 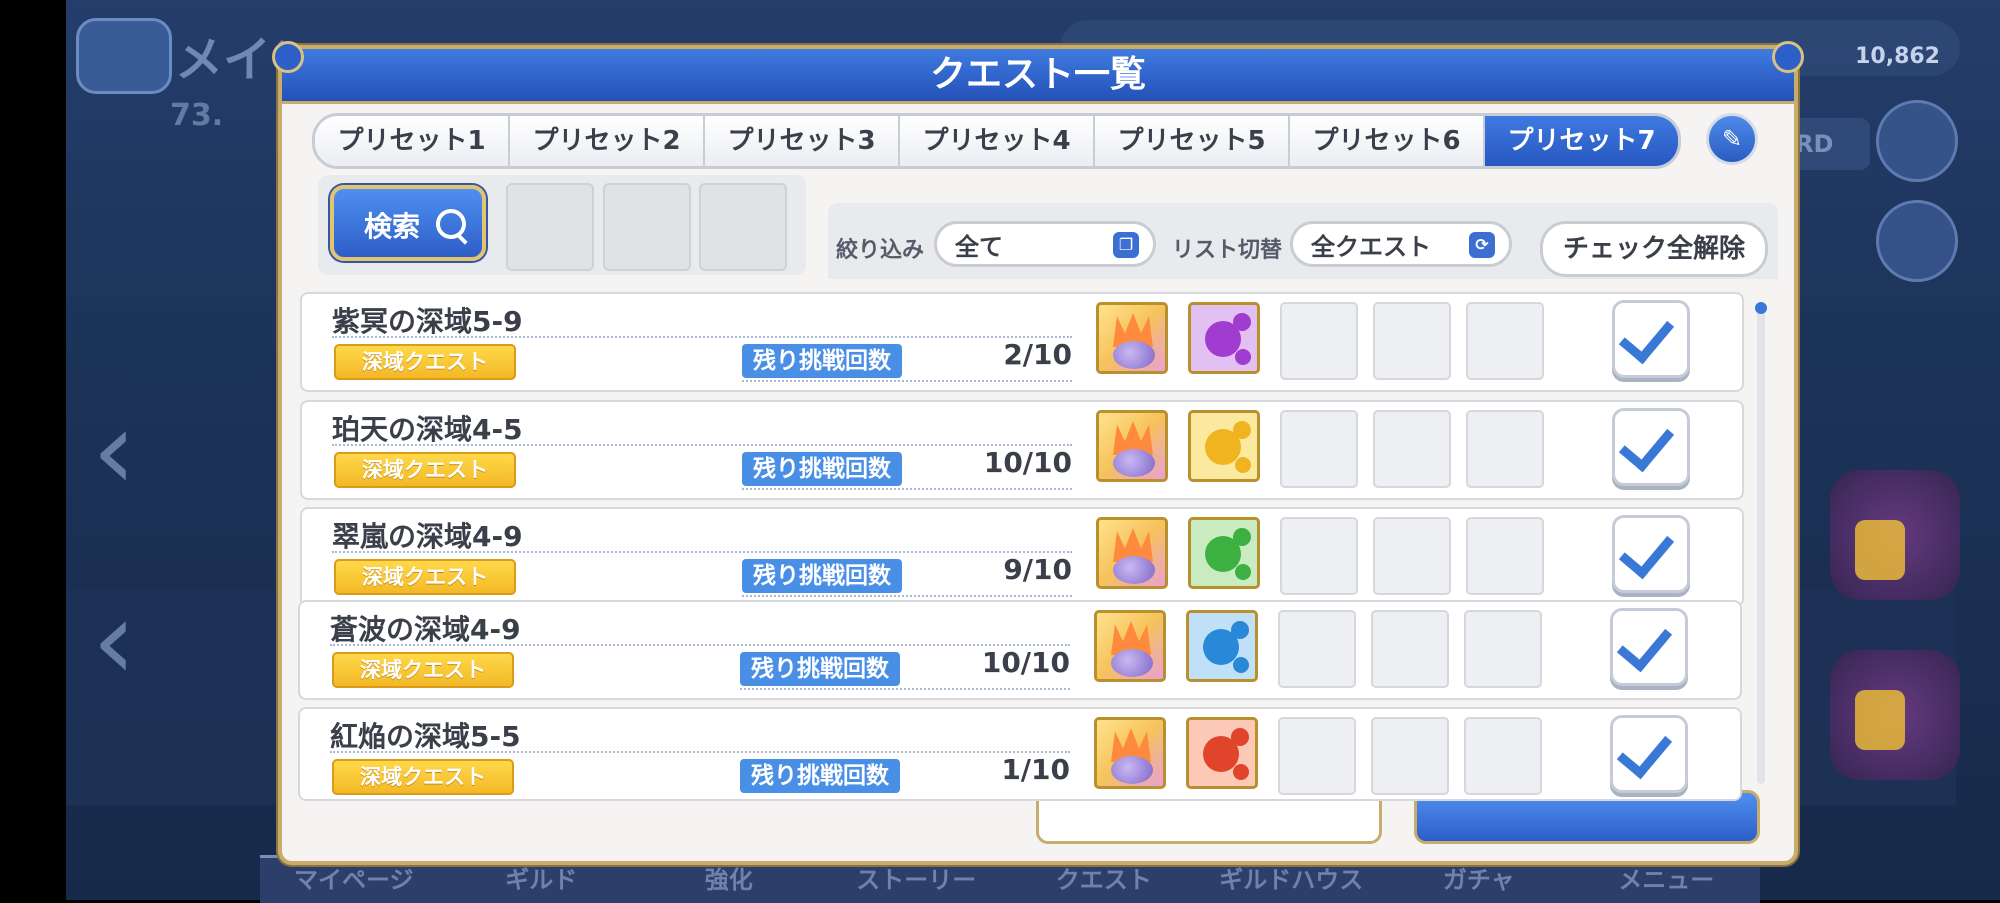 What do you see at coordinates (1482, 245) in the screenshot?
I see `refresh-icon: ⟳` at bounding box center [1482, 245].